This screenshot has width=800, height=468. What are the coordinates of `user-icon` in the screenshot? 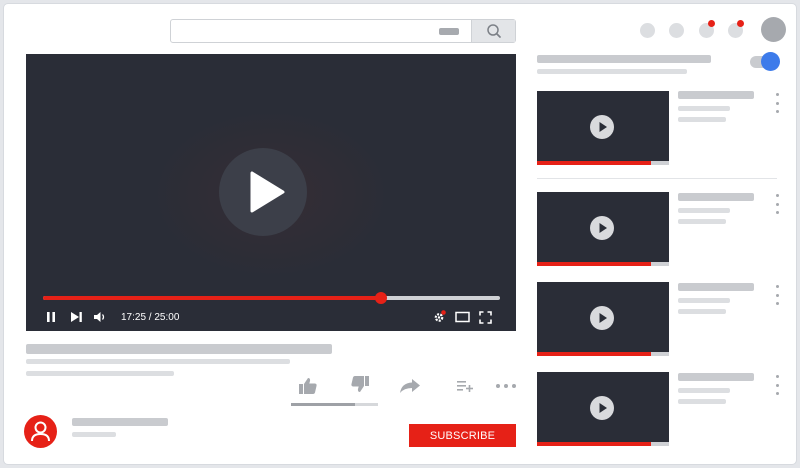 It's located at (40, 431).